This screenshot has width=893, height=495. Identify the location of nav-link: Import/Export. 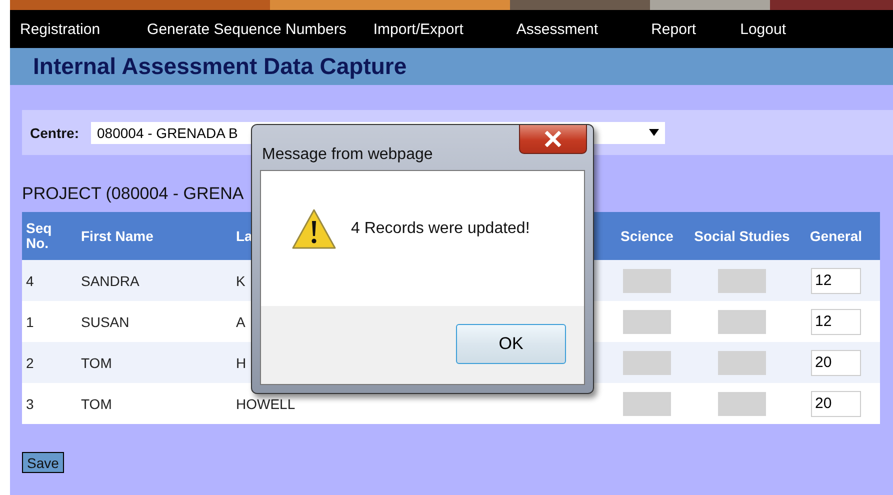
(418, 29).